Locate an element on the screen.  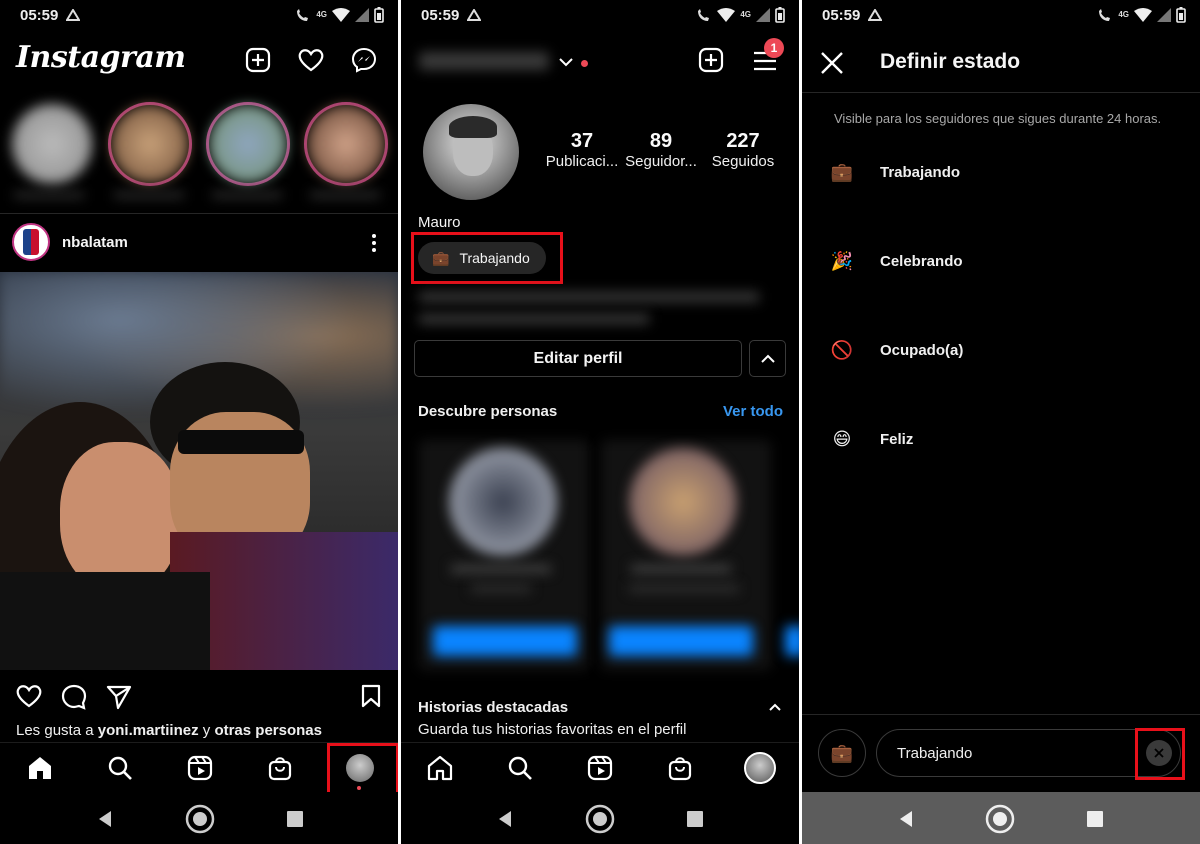
status-chip: 💼 Trabajando is located at coordinates (482, 258).